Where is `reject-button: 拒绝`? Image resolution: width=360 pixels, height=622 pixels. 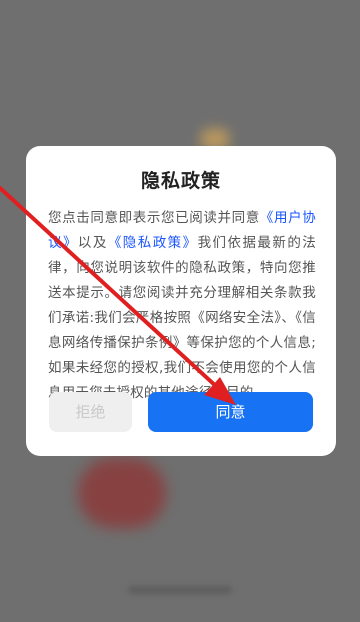 reject-button: 拒绝 is located at coordinates (90, 412).